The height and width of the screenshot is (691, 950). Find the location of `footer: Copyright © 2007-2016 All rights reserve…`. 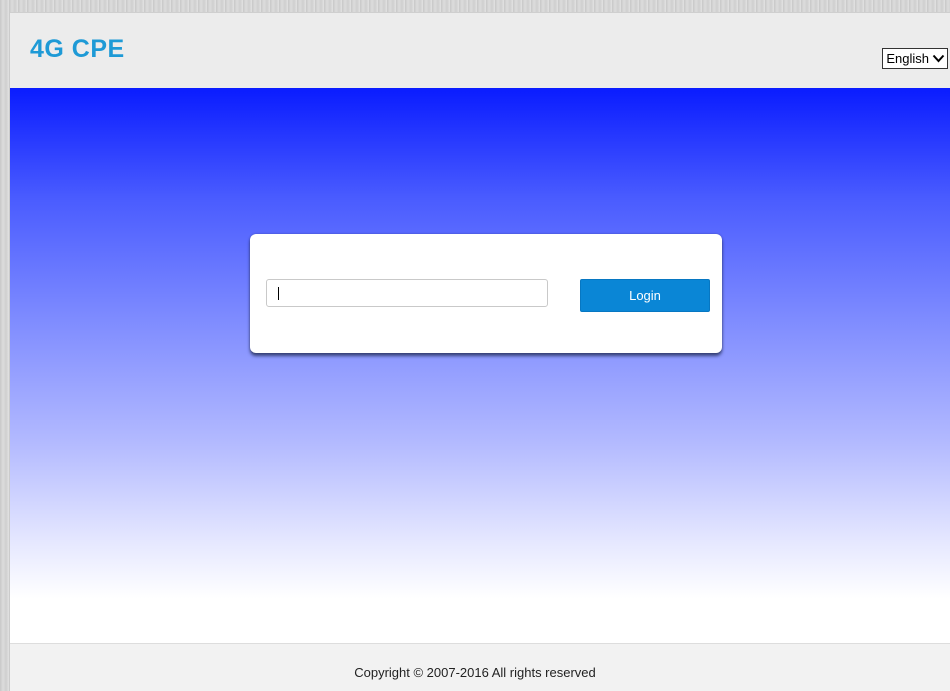

footer: Copyright © 2007-2016 All rights reserve… is located at coordinates (480, 667).